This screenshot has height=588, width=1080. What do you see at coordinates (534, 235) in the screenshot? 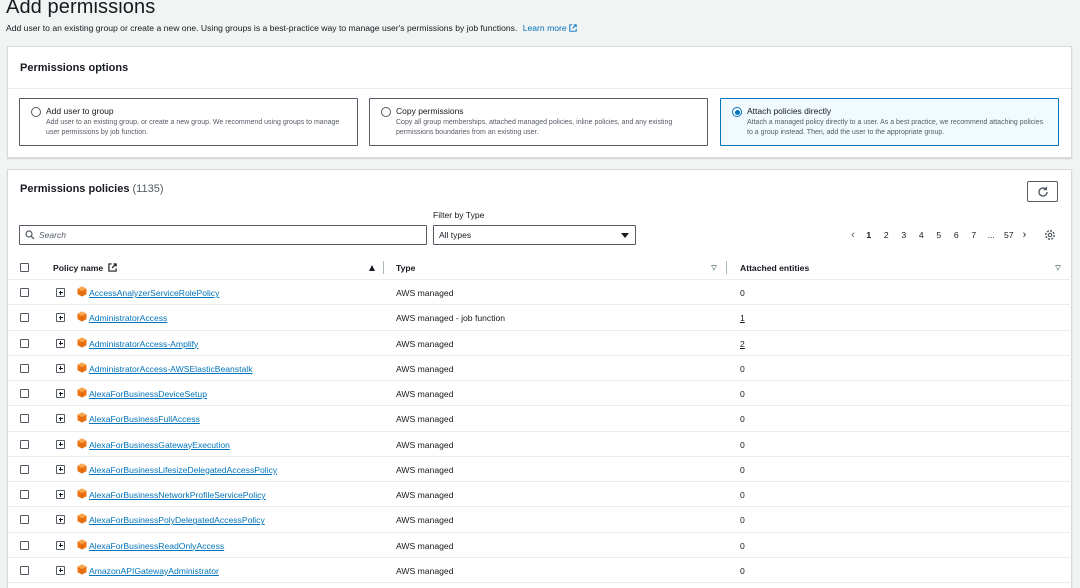
I see `filter-type-select: All types` at bounding box center [534, 235].